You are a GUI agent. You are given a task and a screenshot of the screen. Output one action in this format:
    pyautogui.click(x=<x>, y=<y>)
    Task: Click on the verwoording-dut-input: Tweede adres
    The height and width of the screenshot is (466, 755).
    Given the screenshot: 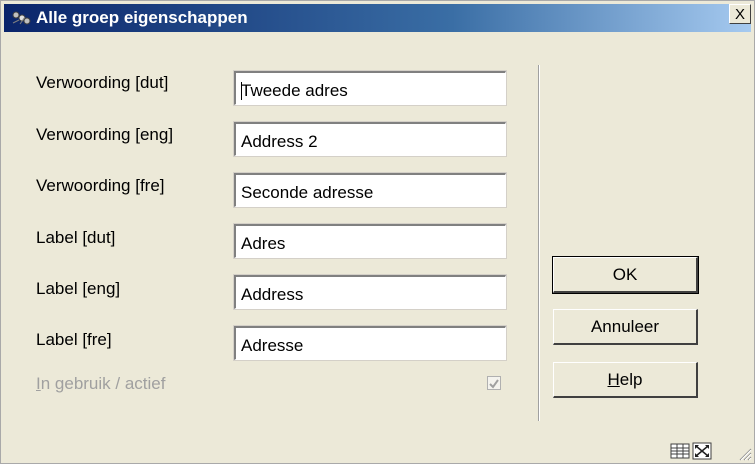 What is the action you would take?
    pyautogui.click(x=370, y=88)
    